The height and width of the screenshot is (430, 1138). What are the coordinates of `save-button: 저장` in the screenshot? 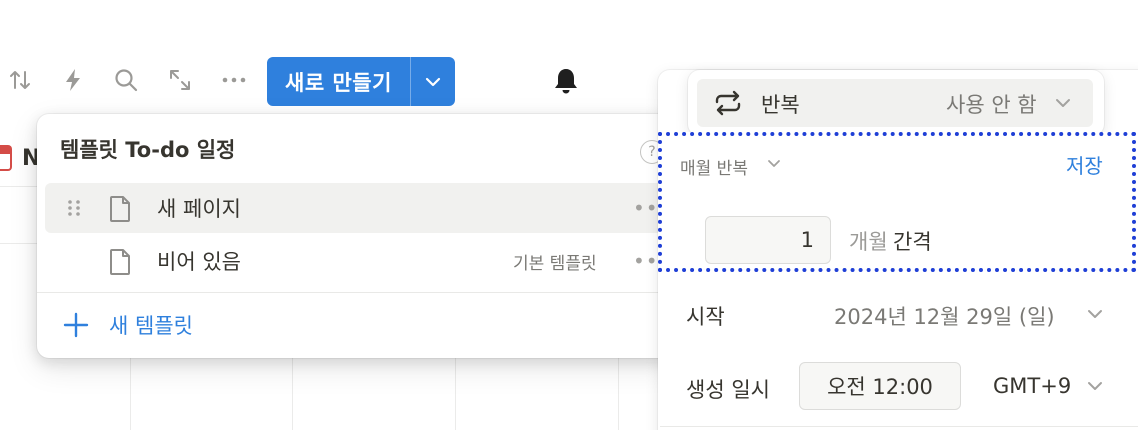 It's located at (1084, 164).